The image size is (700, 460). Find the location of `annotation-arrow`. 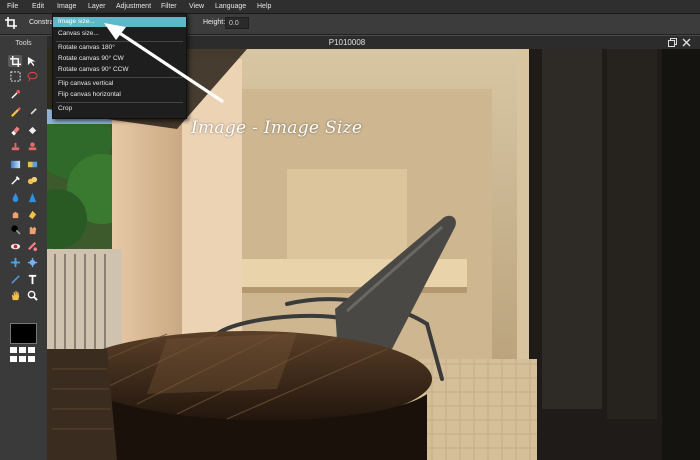

annotation-arrow is located at coordinates (164, 63).